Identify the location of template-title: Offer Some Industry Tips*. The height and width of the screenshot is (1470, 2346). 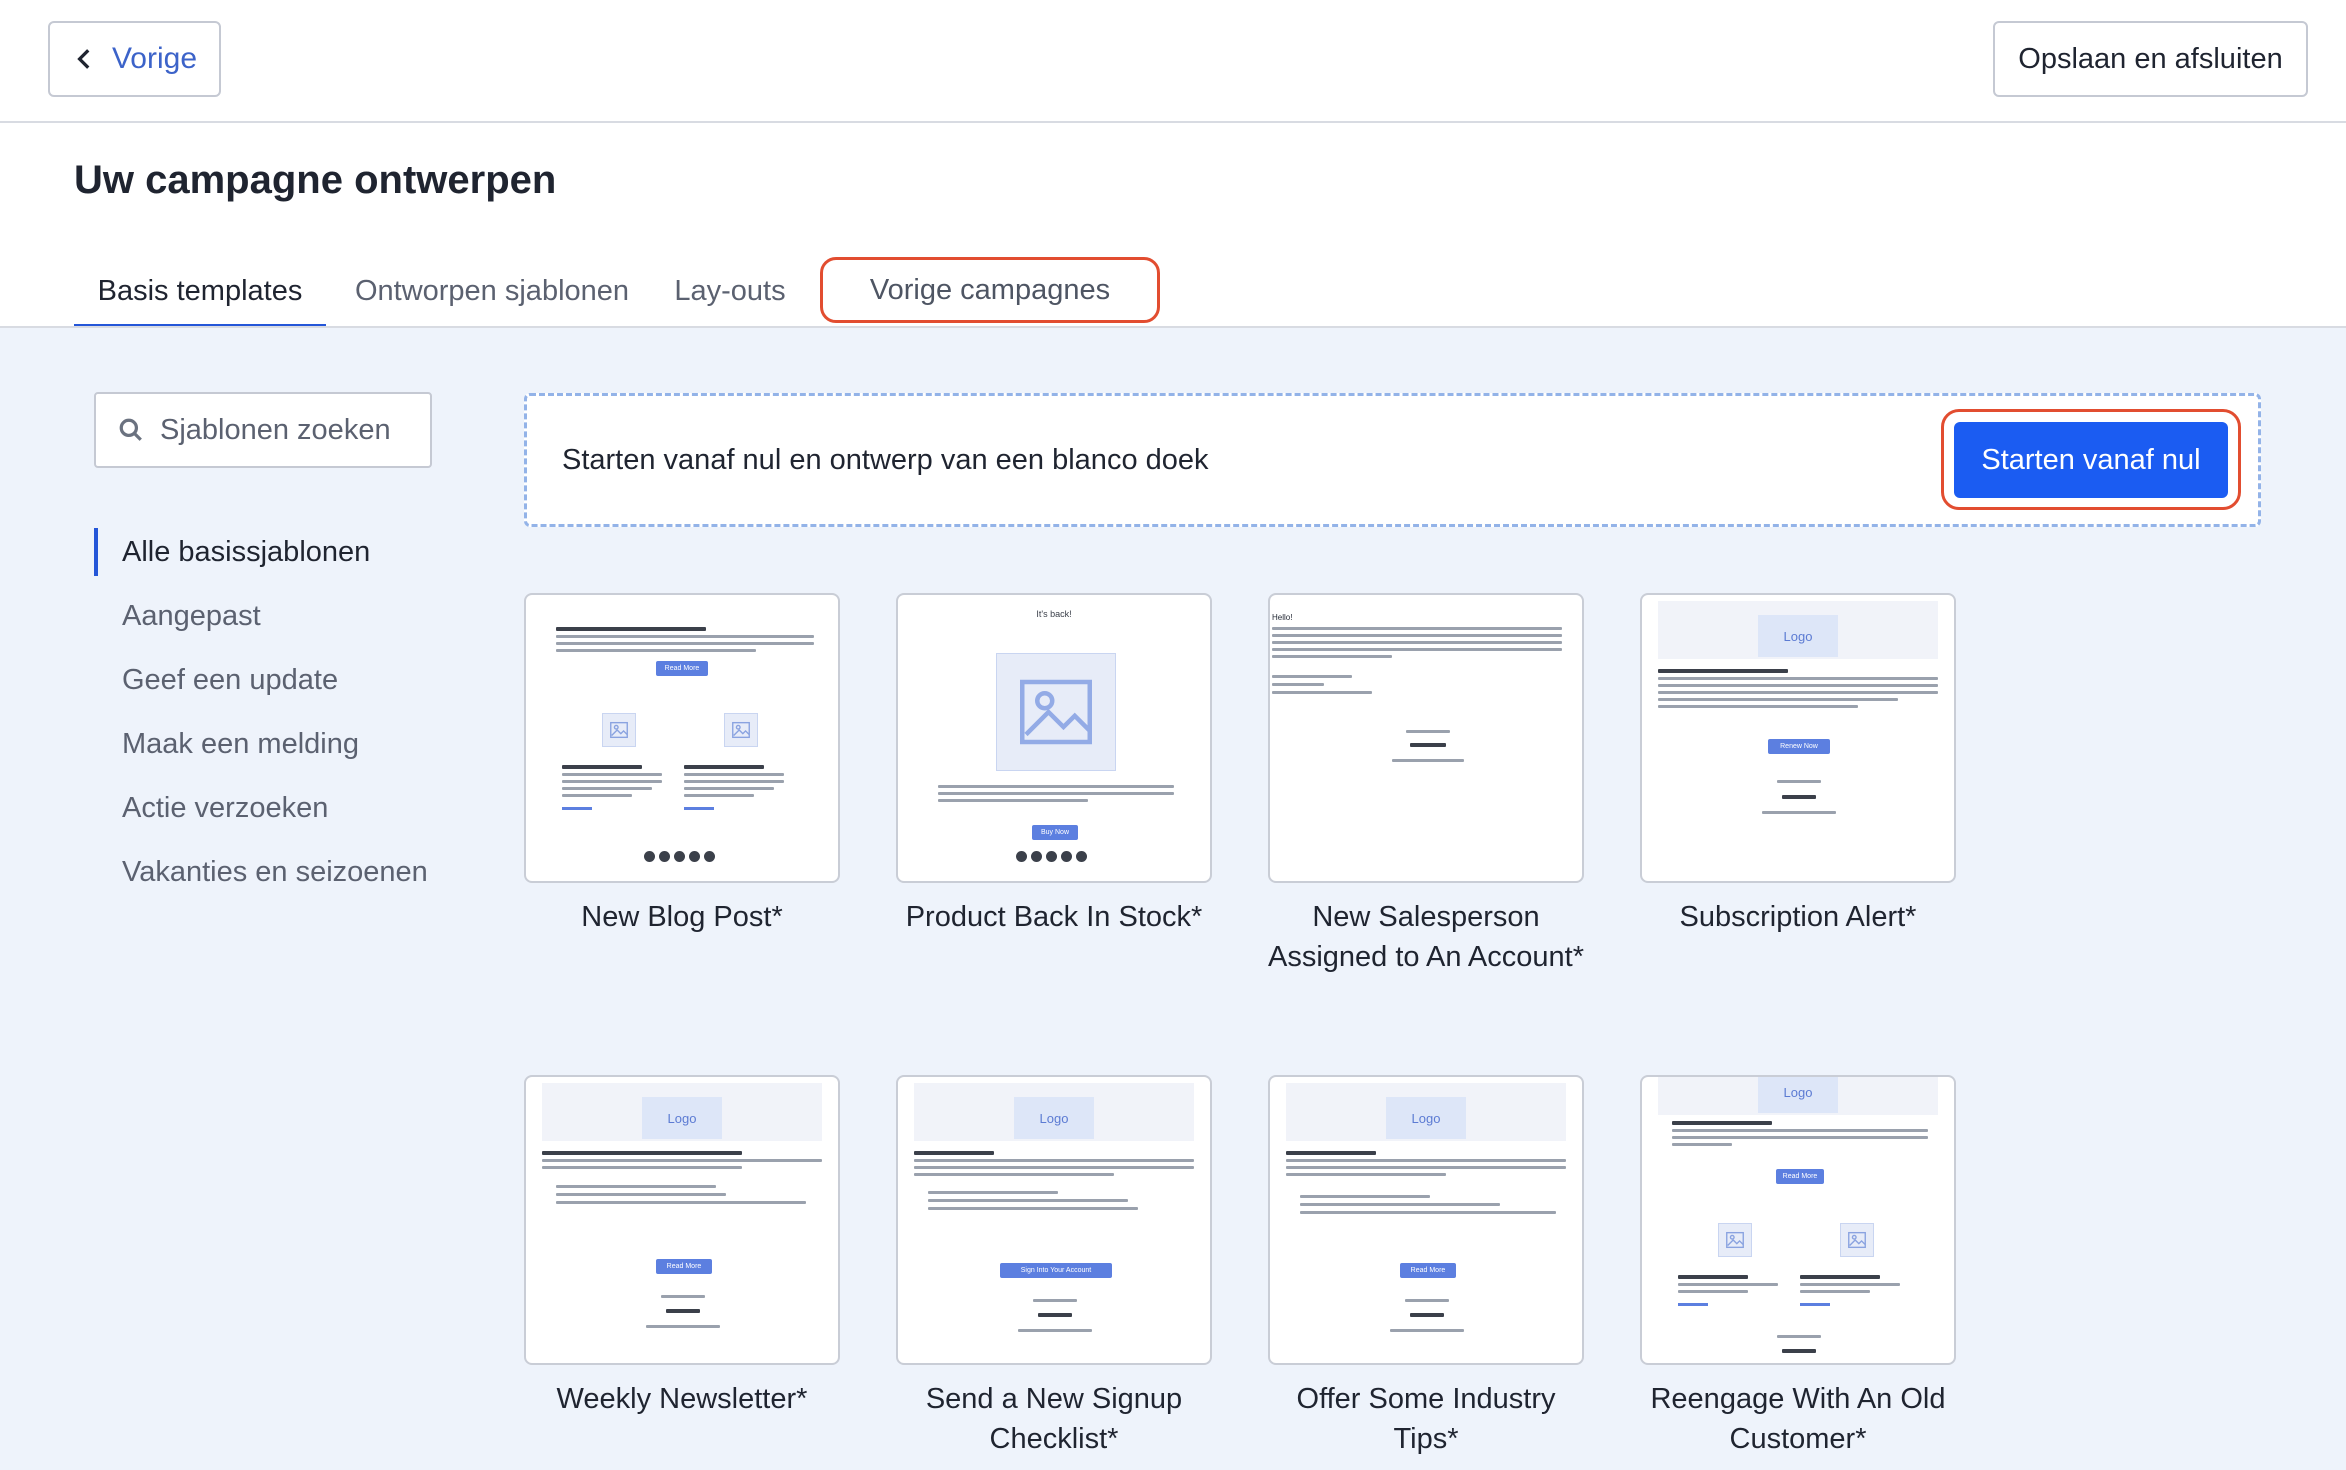
(1426, 1419).